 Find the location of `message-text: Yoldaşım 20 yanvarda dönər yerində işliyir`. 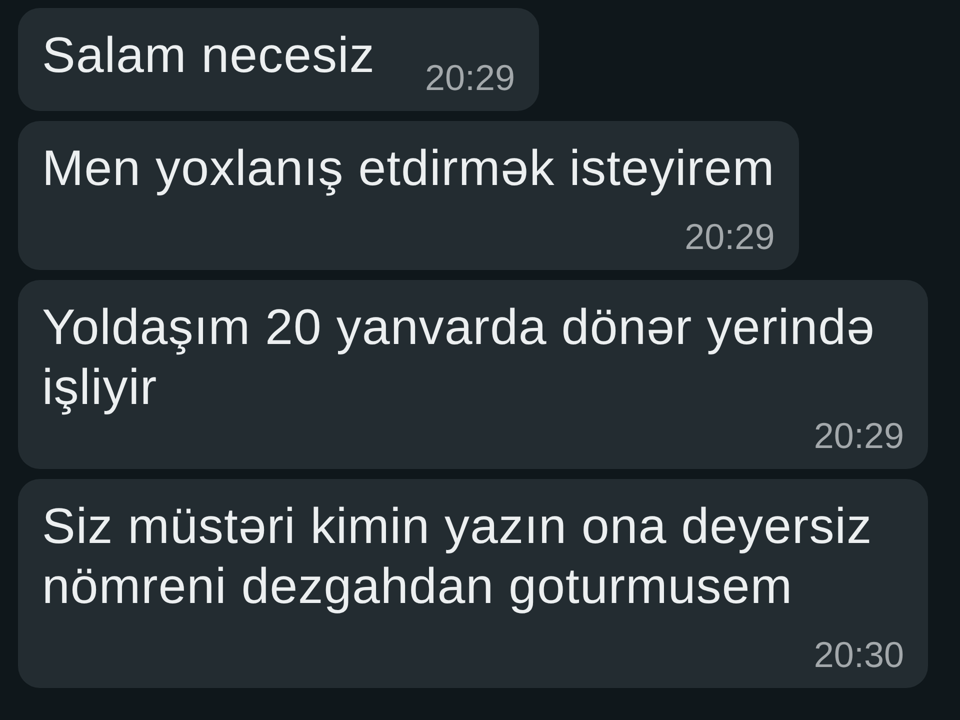

message-text: Yoldaşım 20 yanvarda dönər yerində işliyir is located at coordinates (459, 357).